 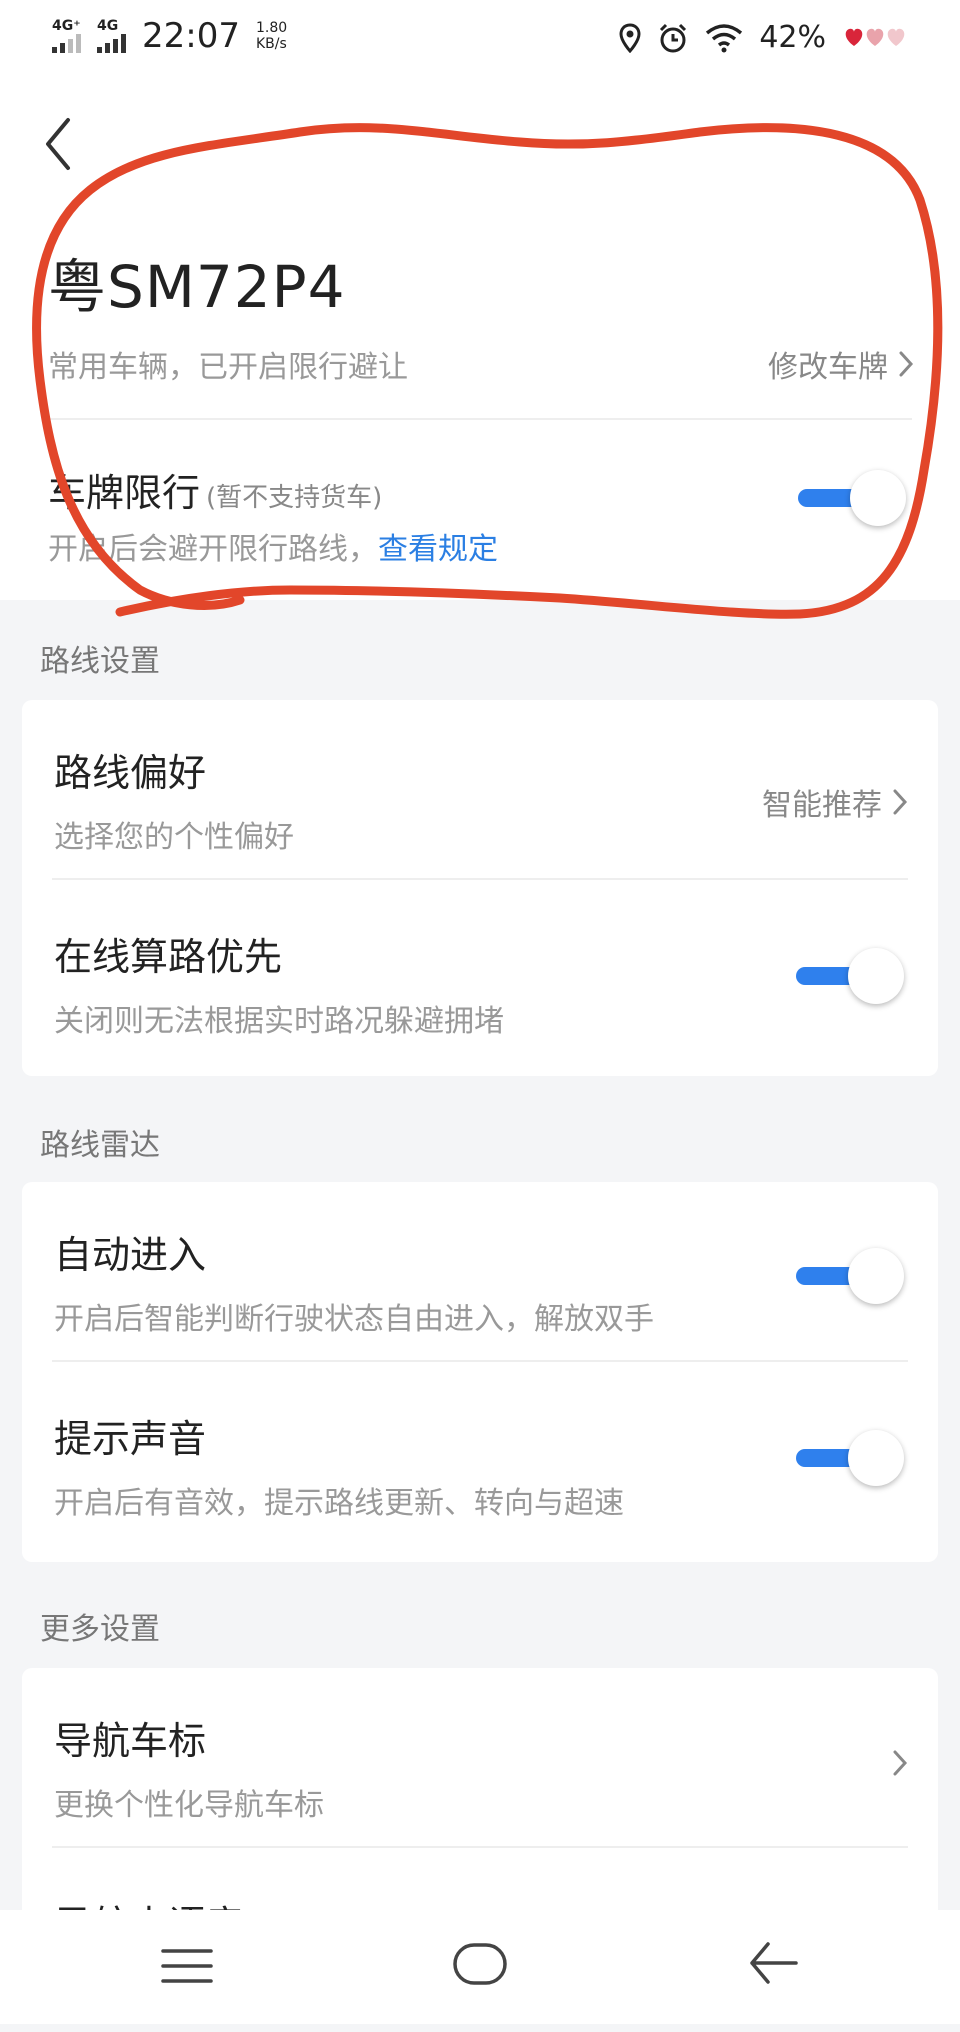 I want to click on prompt-sound-row: 提示声音 开启后有音效，提示路线更新、转向与超速, so click(x=480, y=1456).